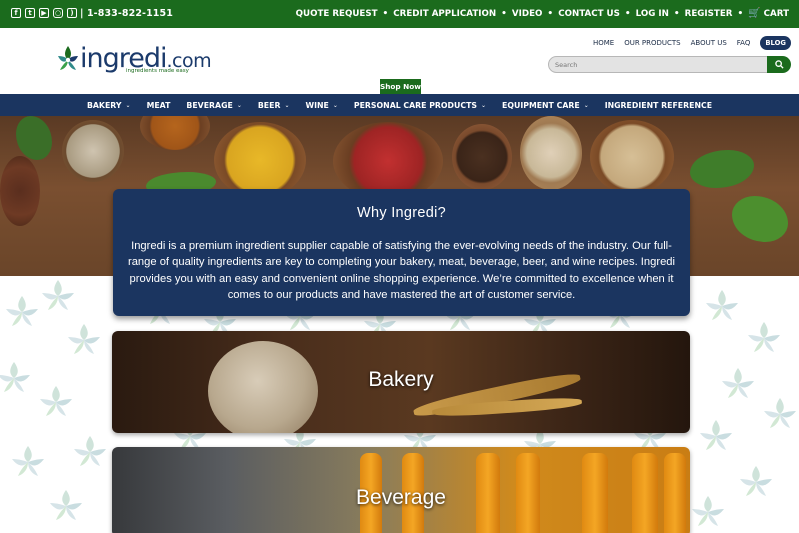 The image size is (799, 533). What do you see at coordinates (209, 105) in the screenshot?
I see `nav-label: BEVERAGE` at bounding box center [209, 105].